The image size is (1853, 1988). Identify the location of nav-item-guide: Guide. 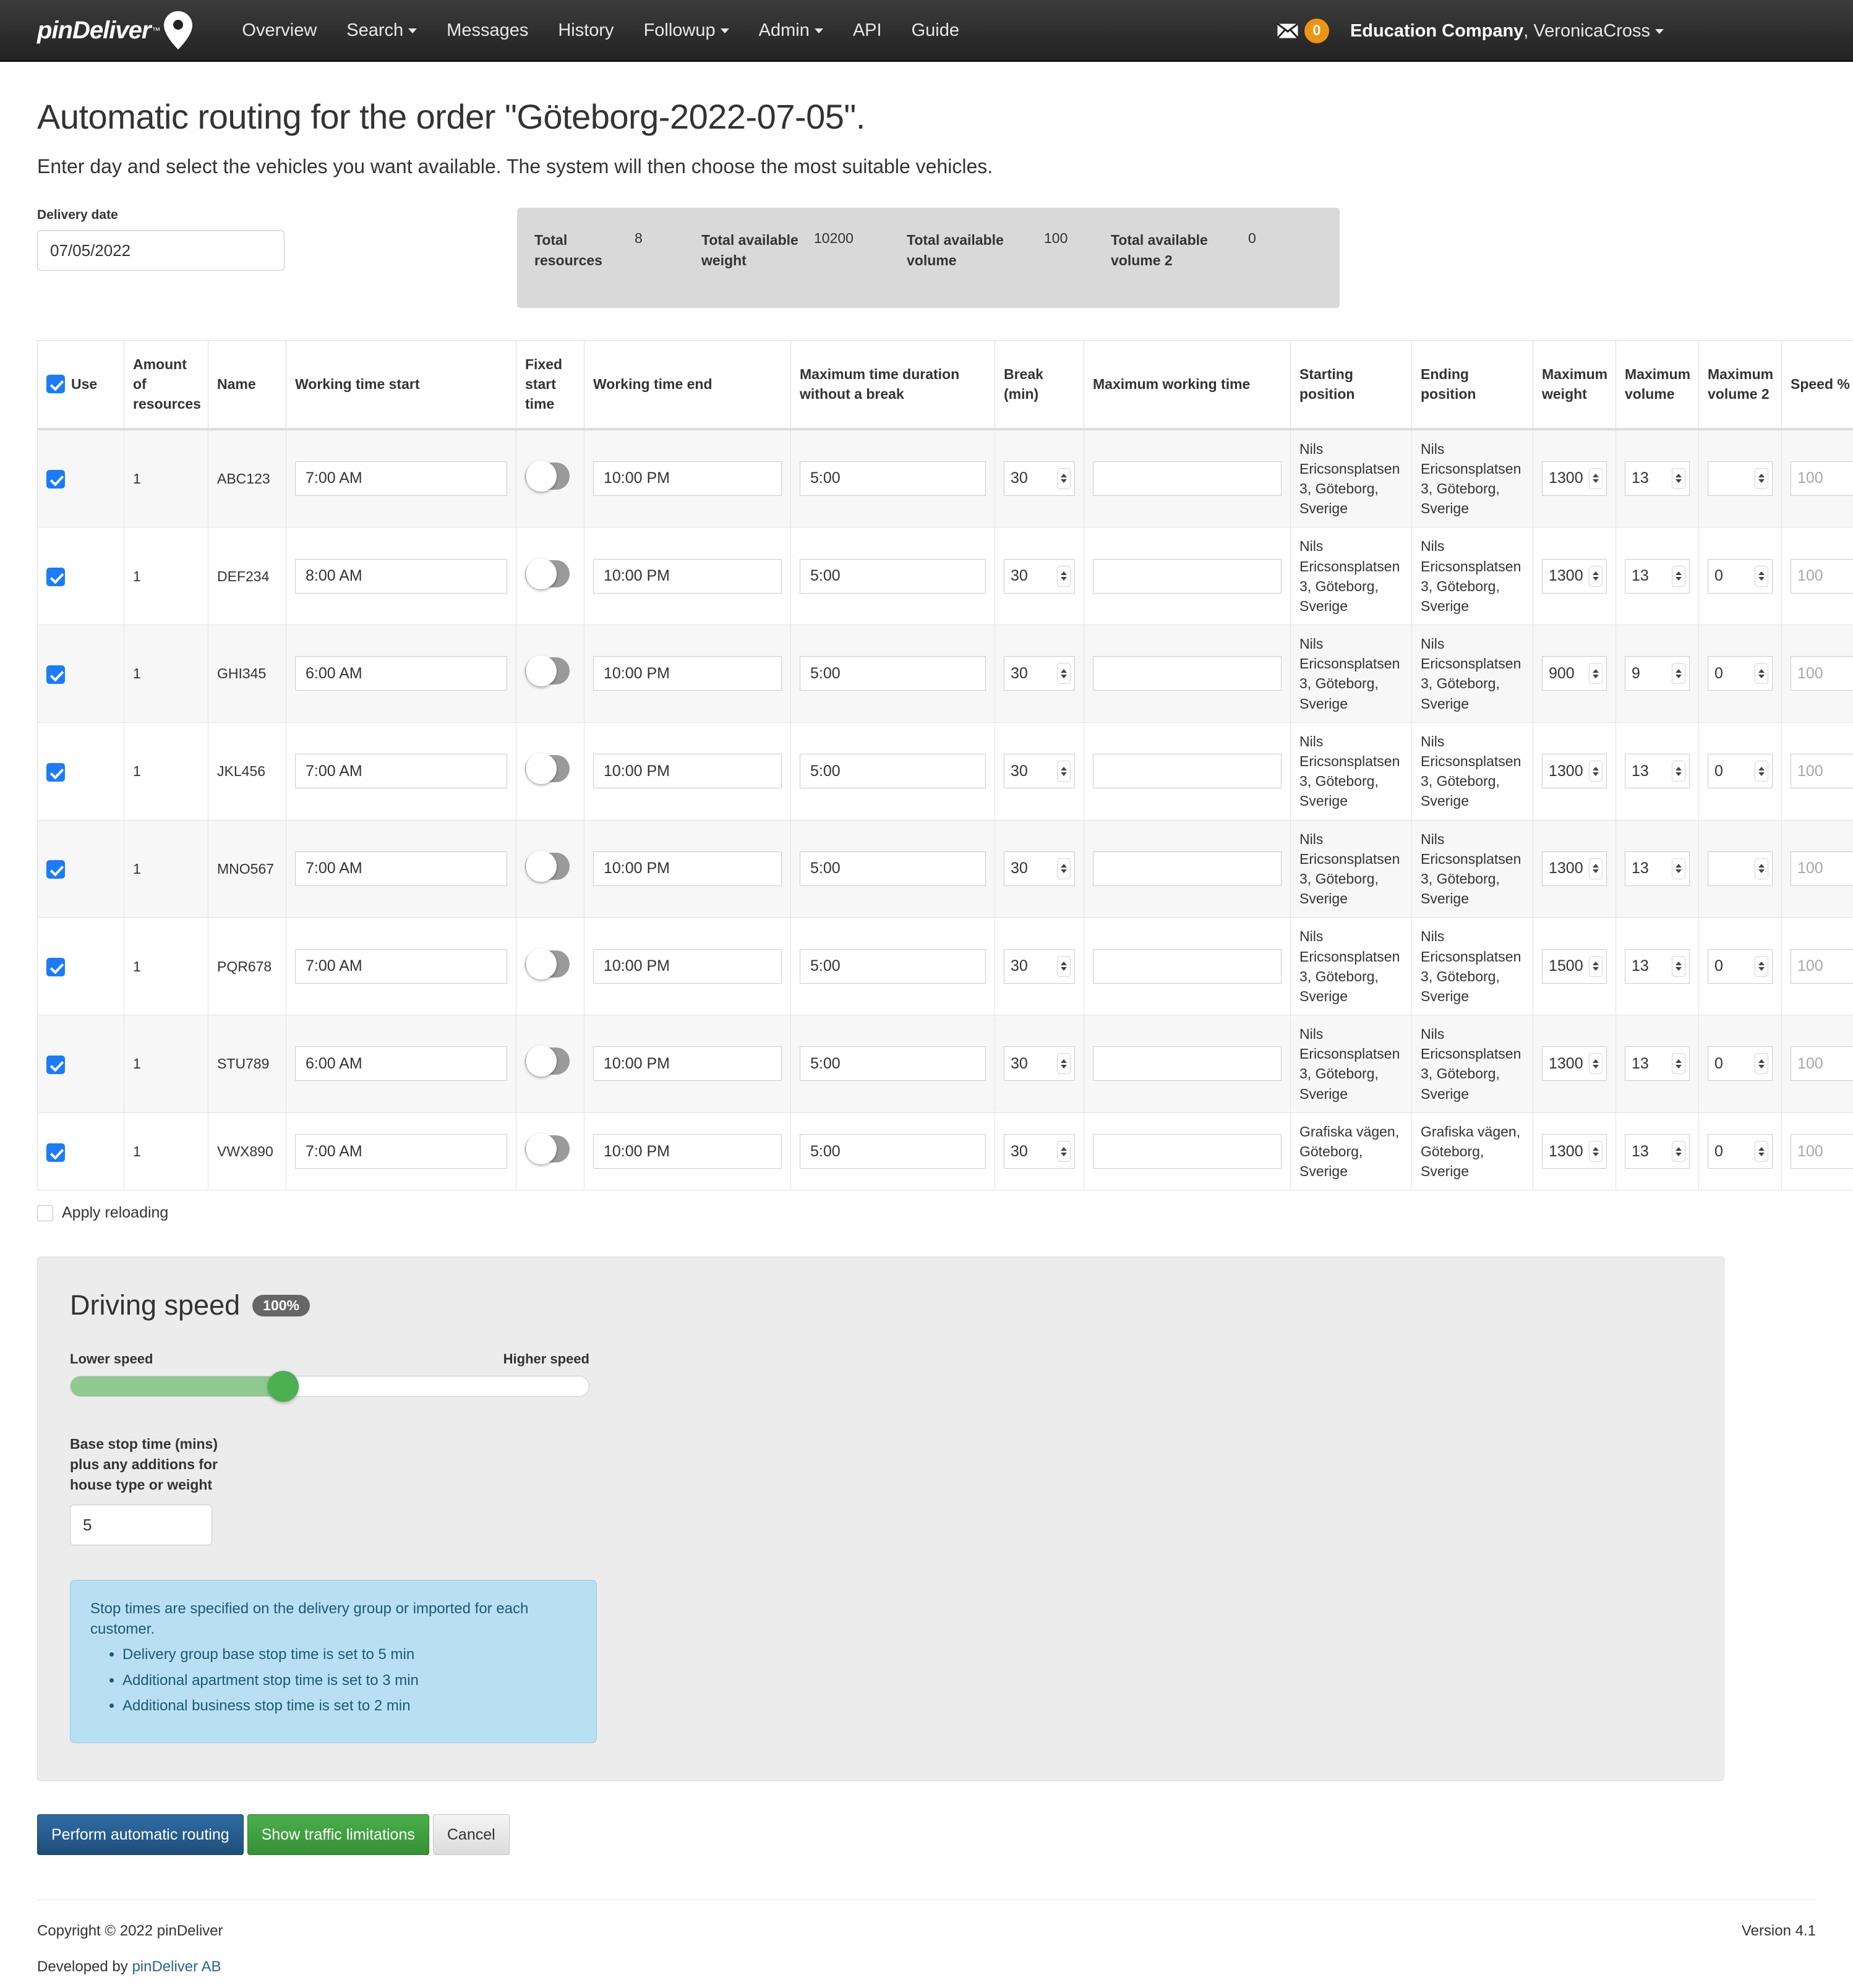
(935, 30).